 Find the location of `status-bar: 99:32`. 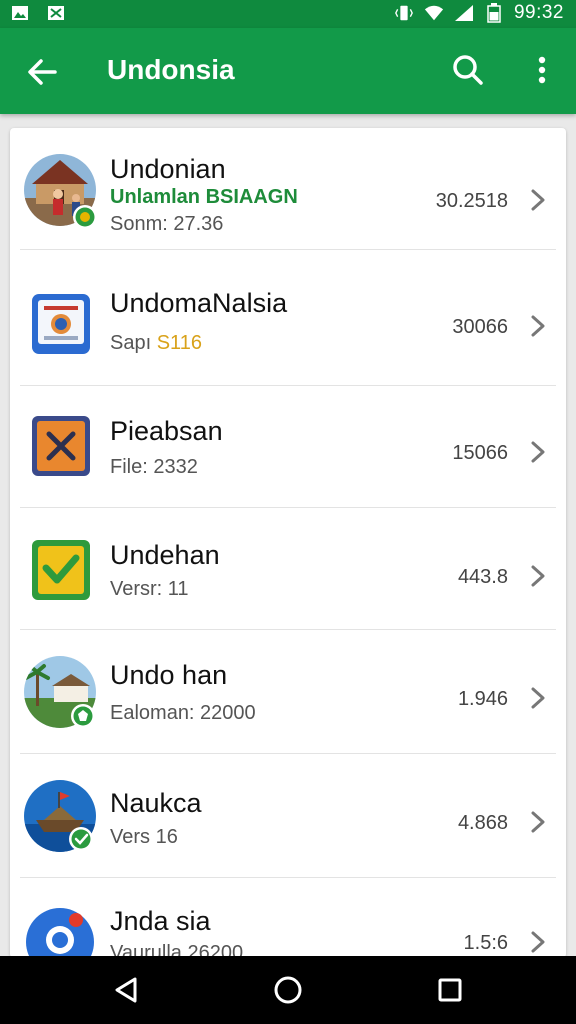

status-bar: 99:32 is located at coordinates (288, 14).